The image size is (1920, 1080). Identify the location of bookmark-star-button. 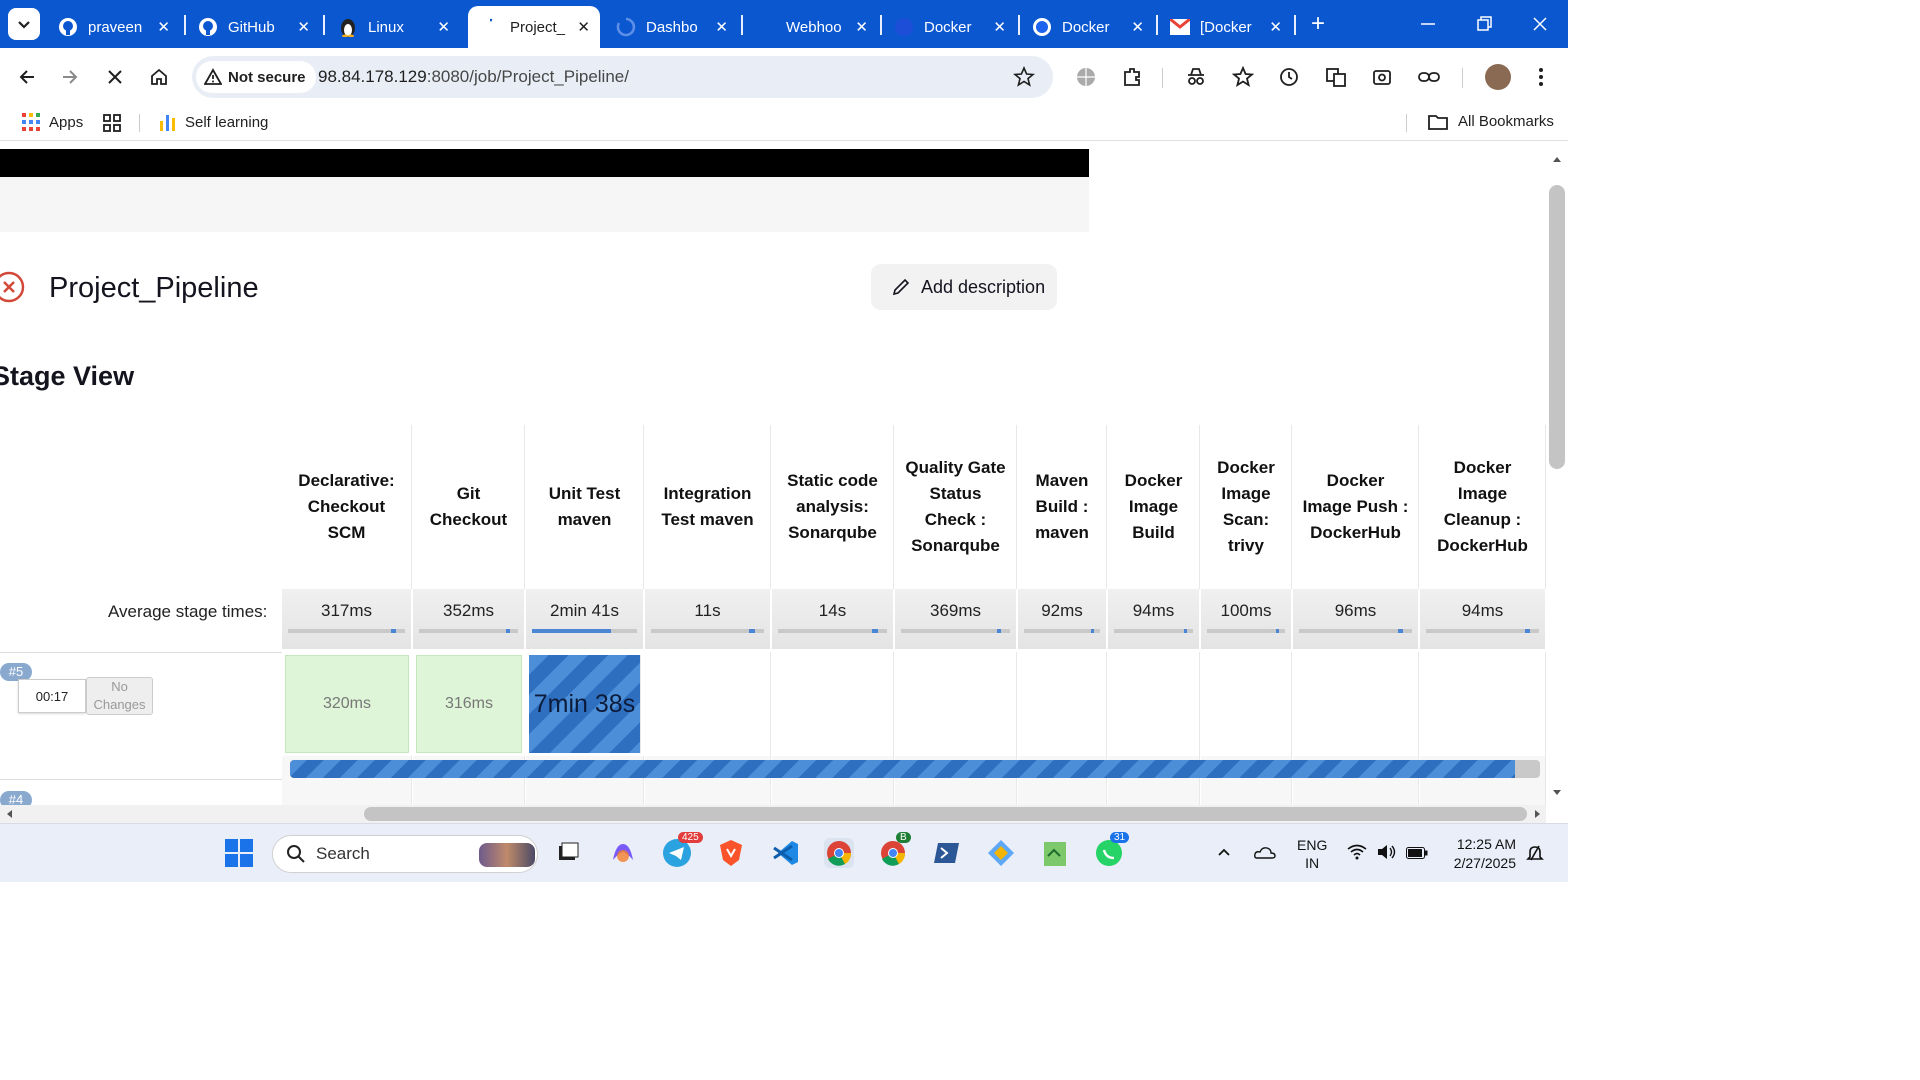
(1024, 77).